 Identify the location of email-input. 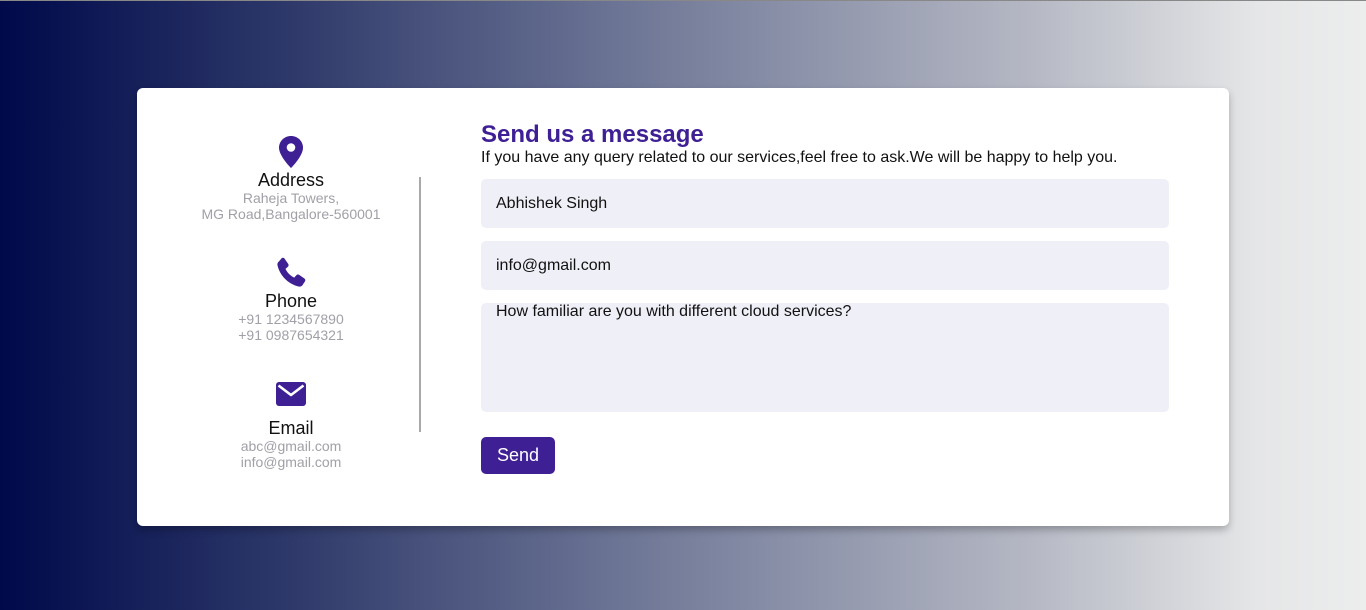
(825, 265).